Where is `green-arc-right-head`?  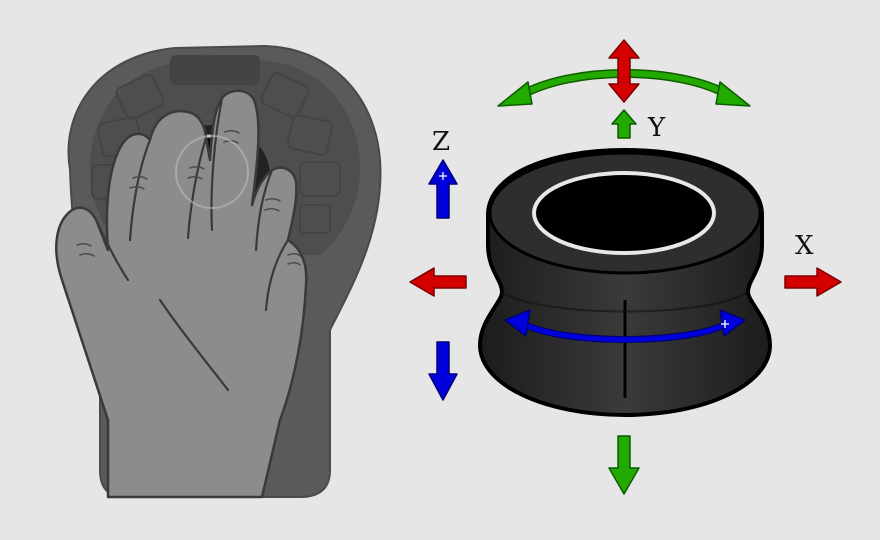
green-arc-right-head is located at coordinates (733, 94).